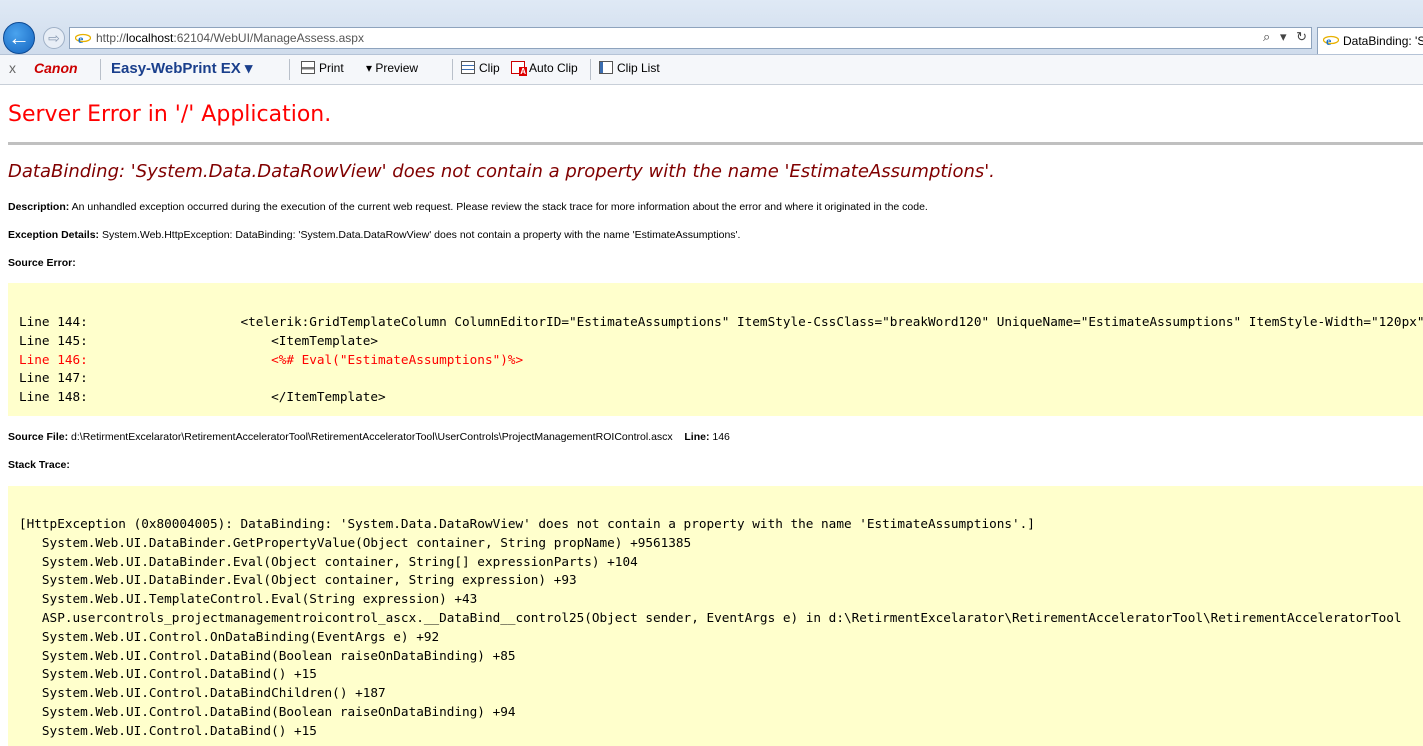 This screenshot has width=1423, height=746. I want to click on preview-button: ▾ Preview, so click(392, 68).